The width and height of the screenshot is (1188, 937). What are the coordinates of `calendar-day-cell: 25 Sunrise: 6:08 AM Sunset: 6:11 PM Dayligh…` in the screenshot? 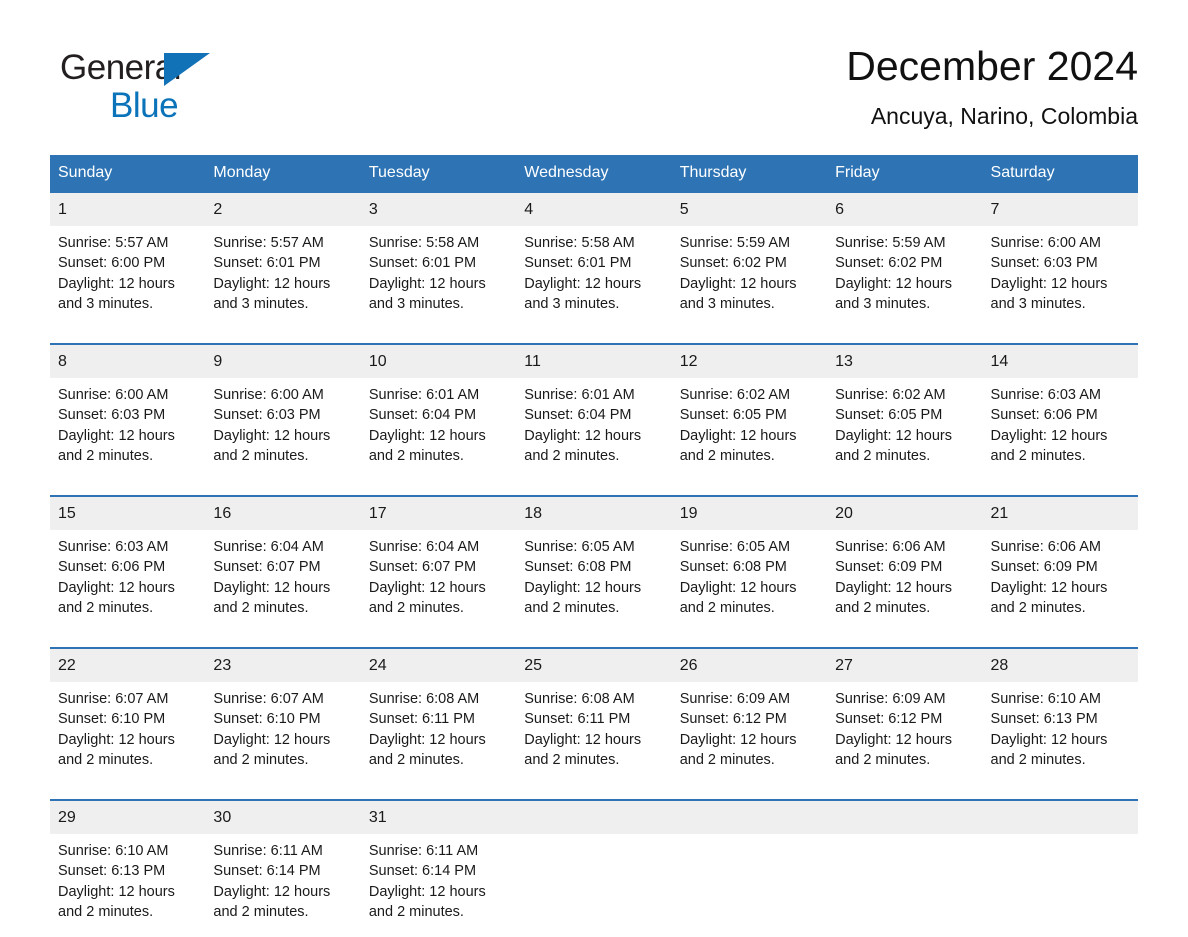 It's located at (594, 723).